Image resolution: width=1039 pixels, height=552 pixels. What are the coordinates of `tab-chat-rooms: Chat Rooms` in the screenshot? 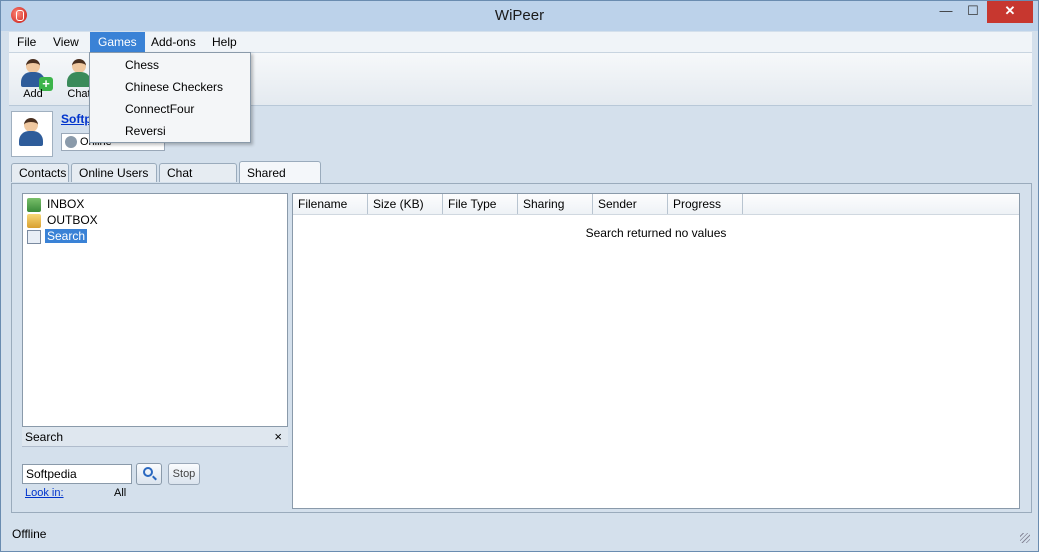 It's located at (198, 180).